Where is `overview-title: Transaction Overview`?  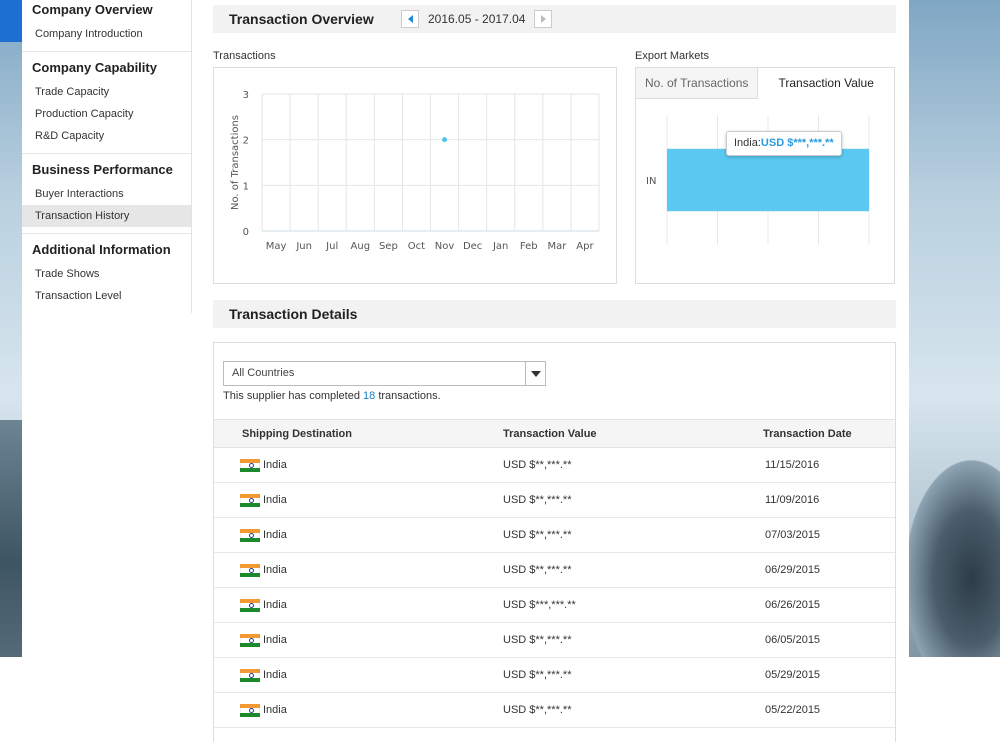
overview-title: Transaction Overview is located at coordinates (301, 19).